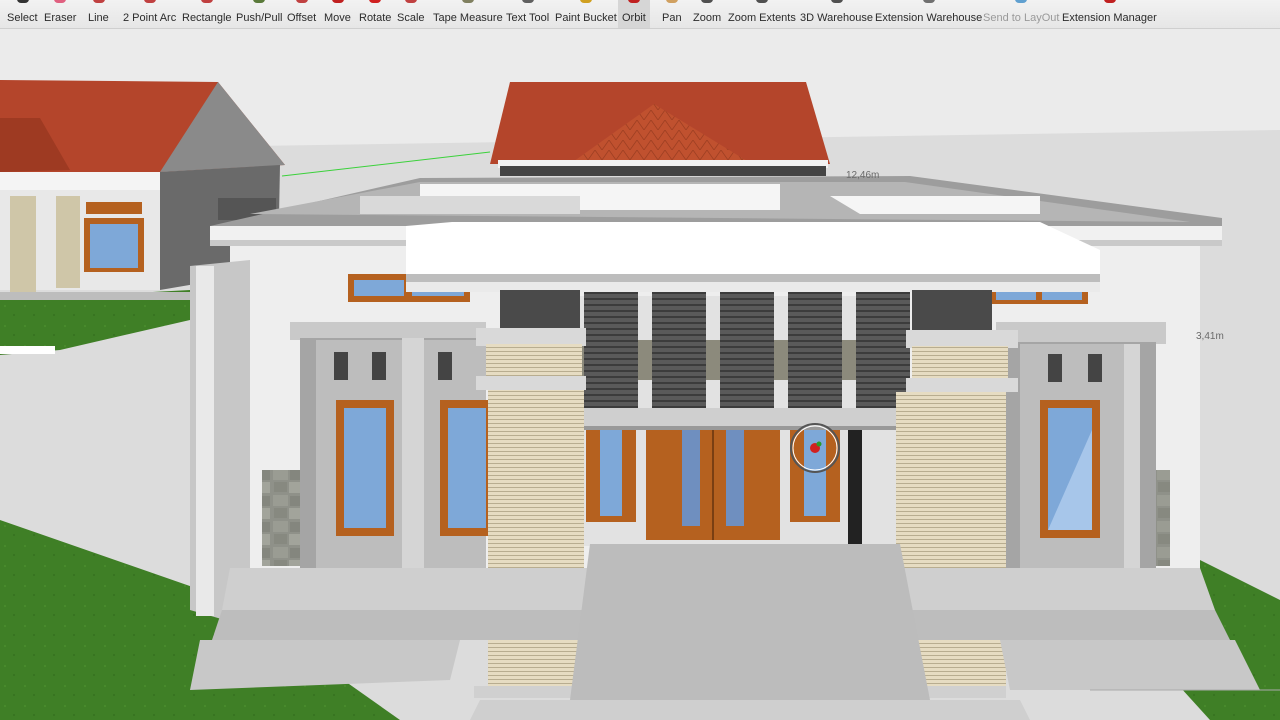  I want to click on text-icon, so click(527, 1).